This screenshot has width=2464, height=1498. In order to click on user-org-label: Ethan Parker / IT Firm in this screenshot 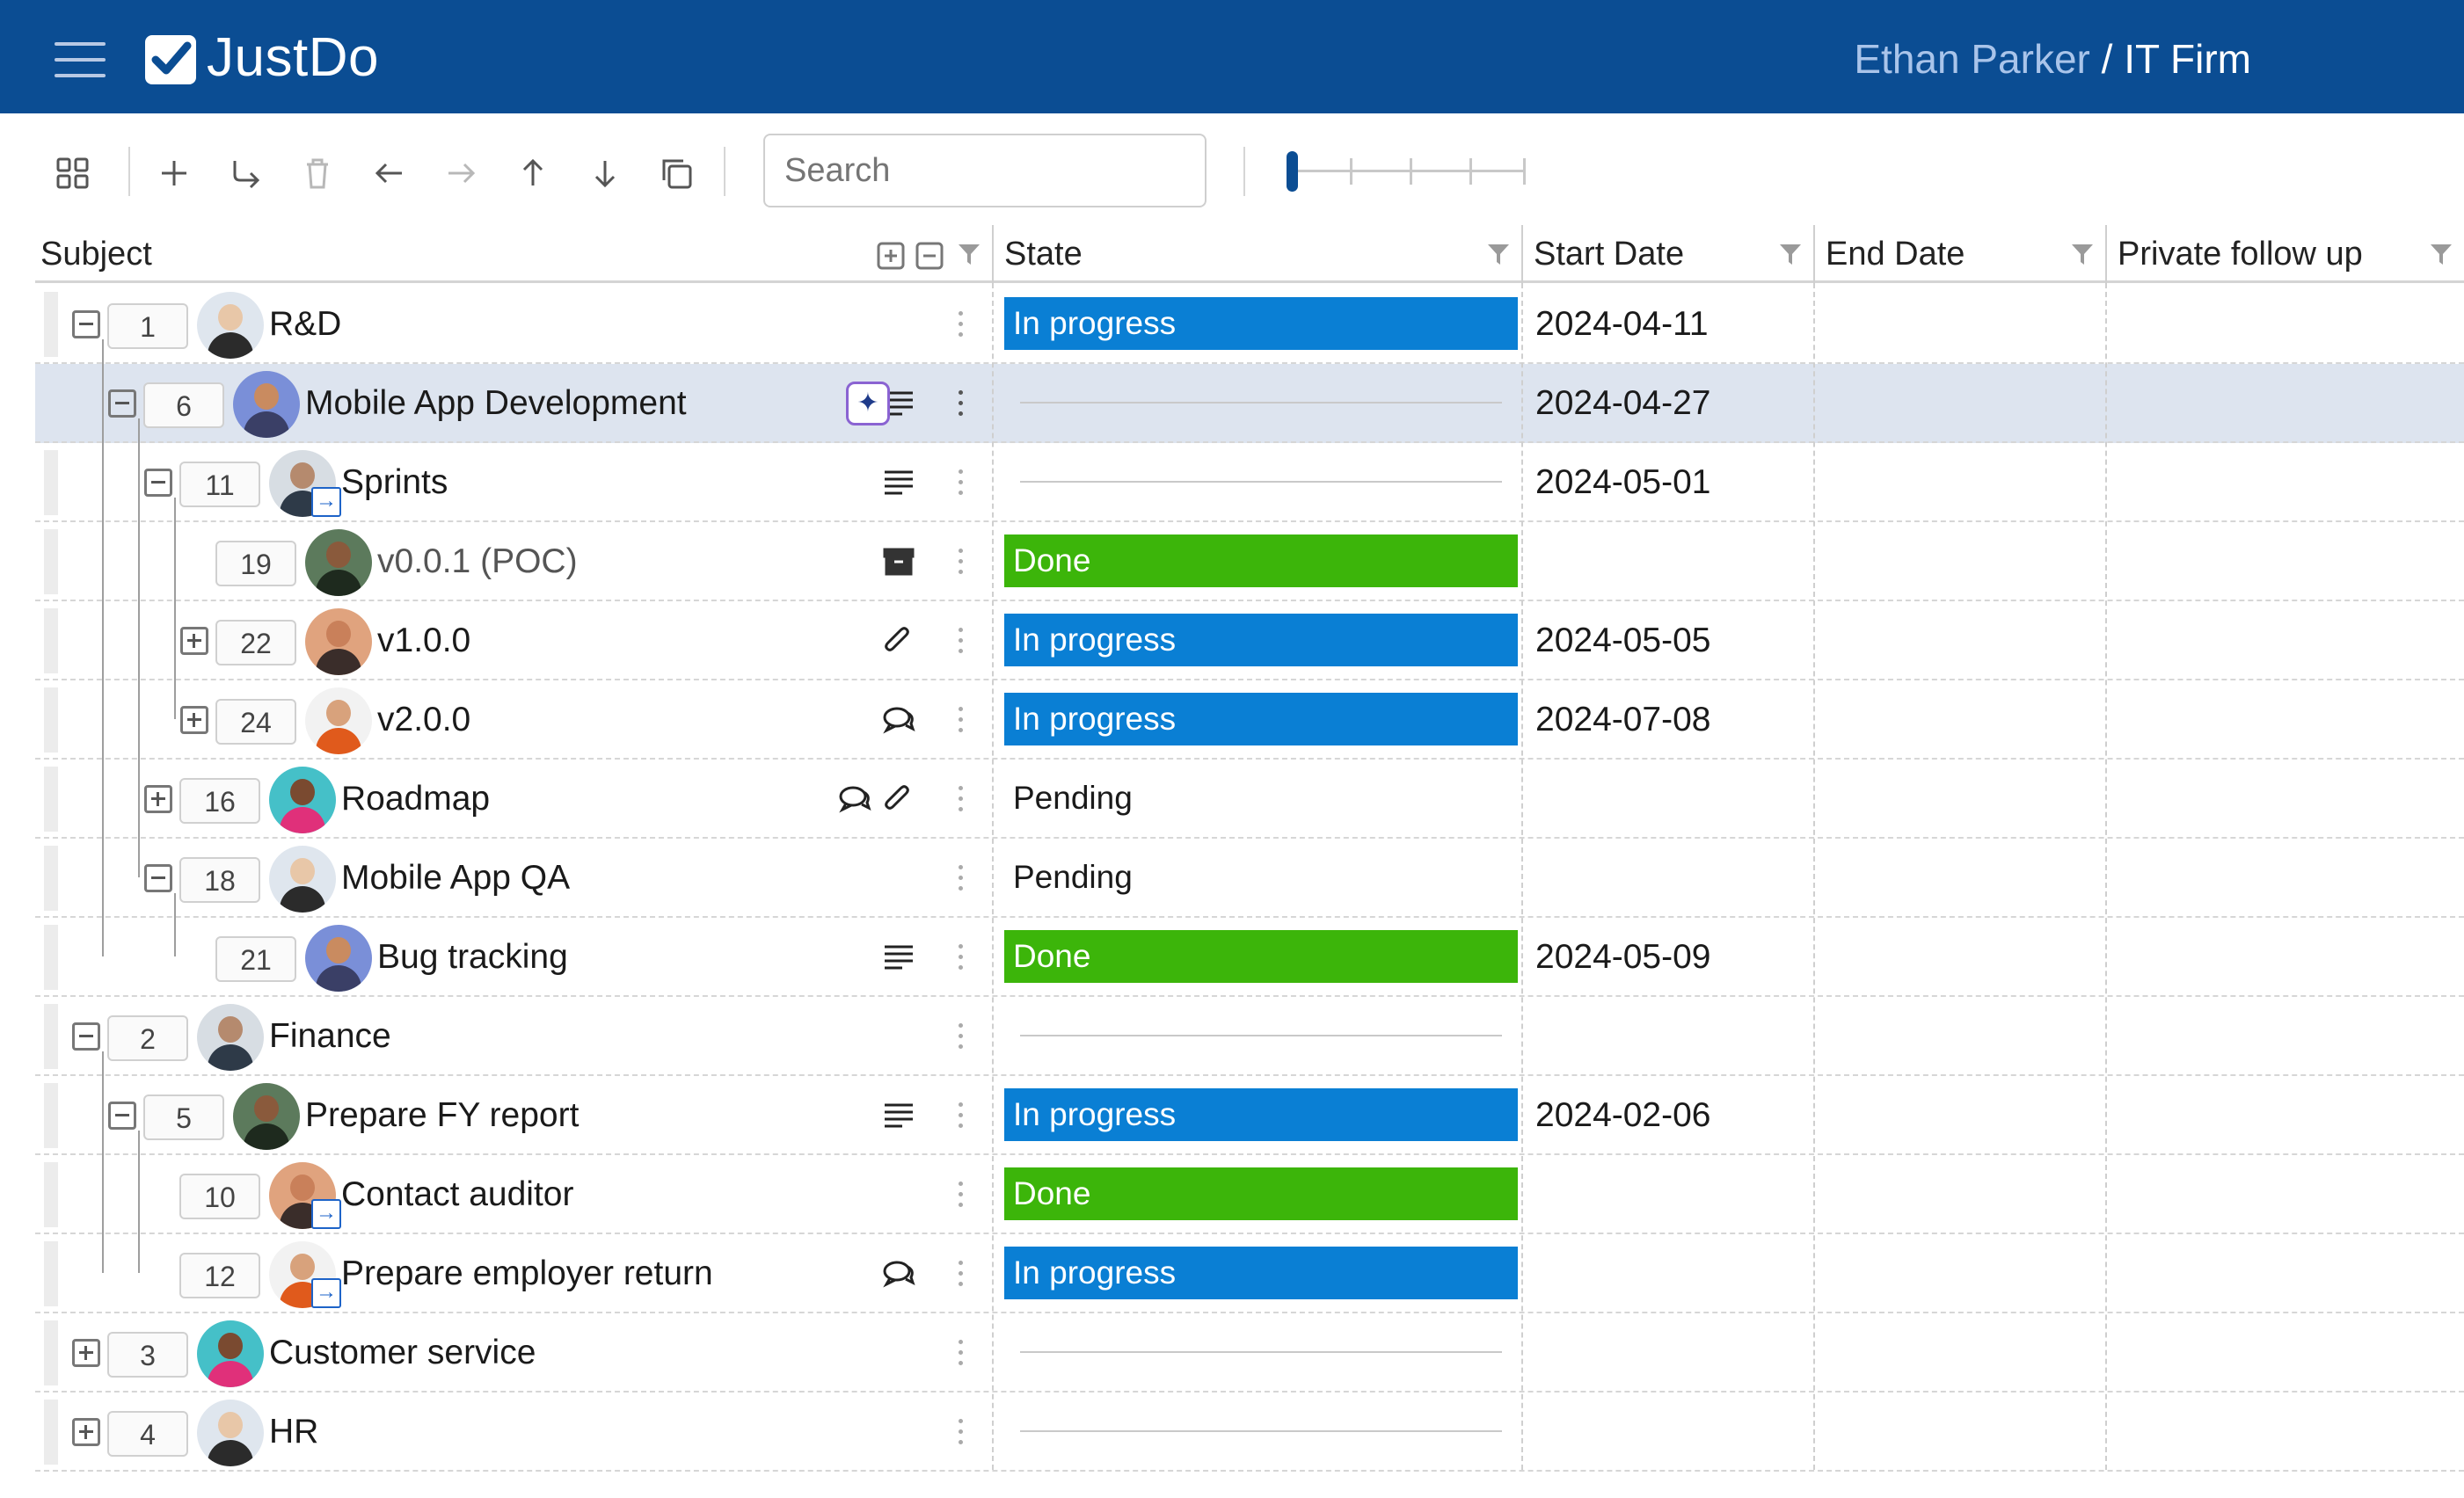, I will do `click(2052, 59)`.